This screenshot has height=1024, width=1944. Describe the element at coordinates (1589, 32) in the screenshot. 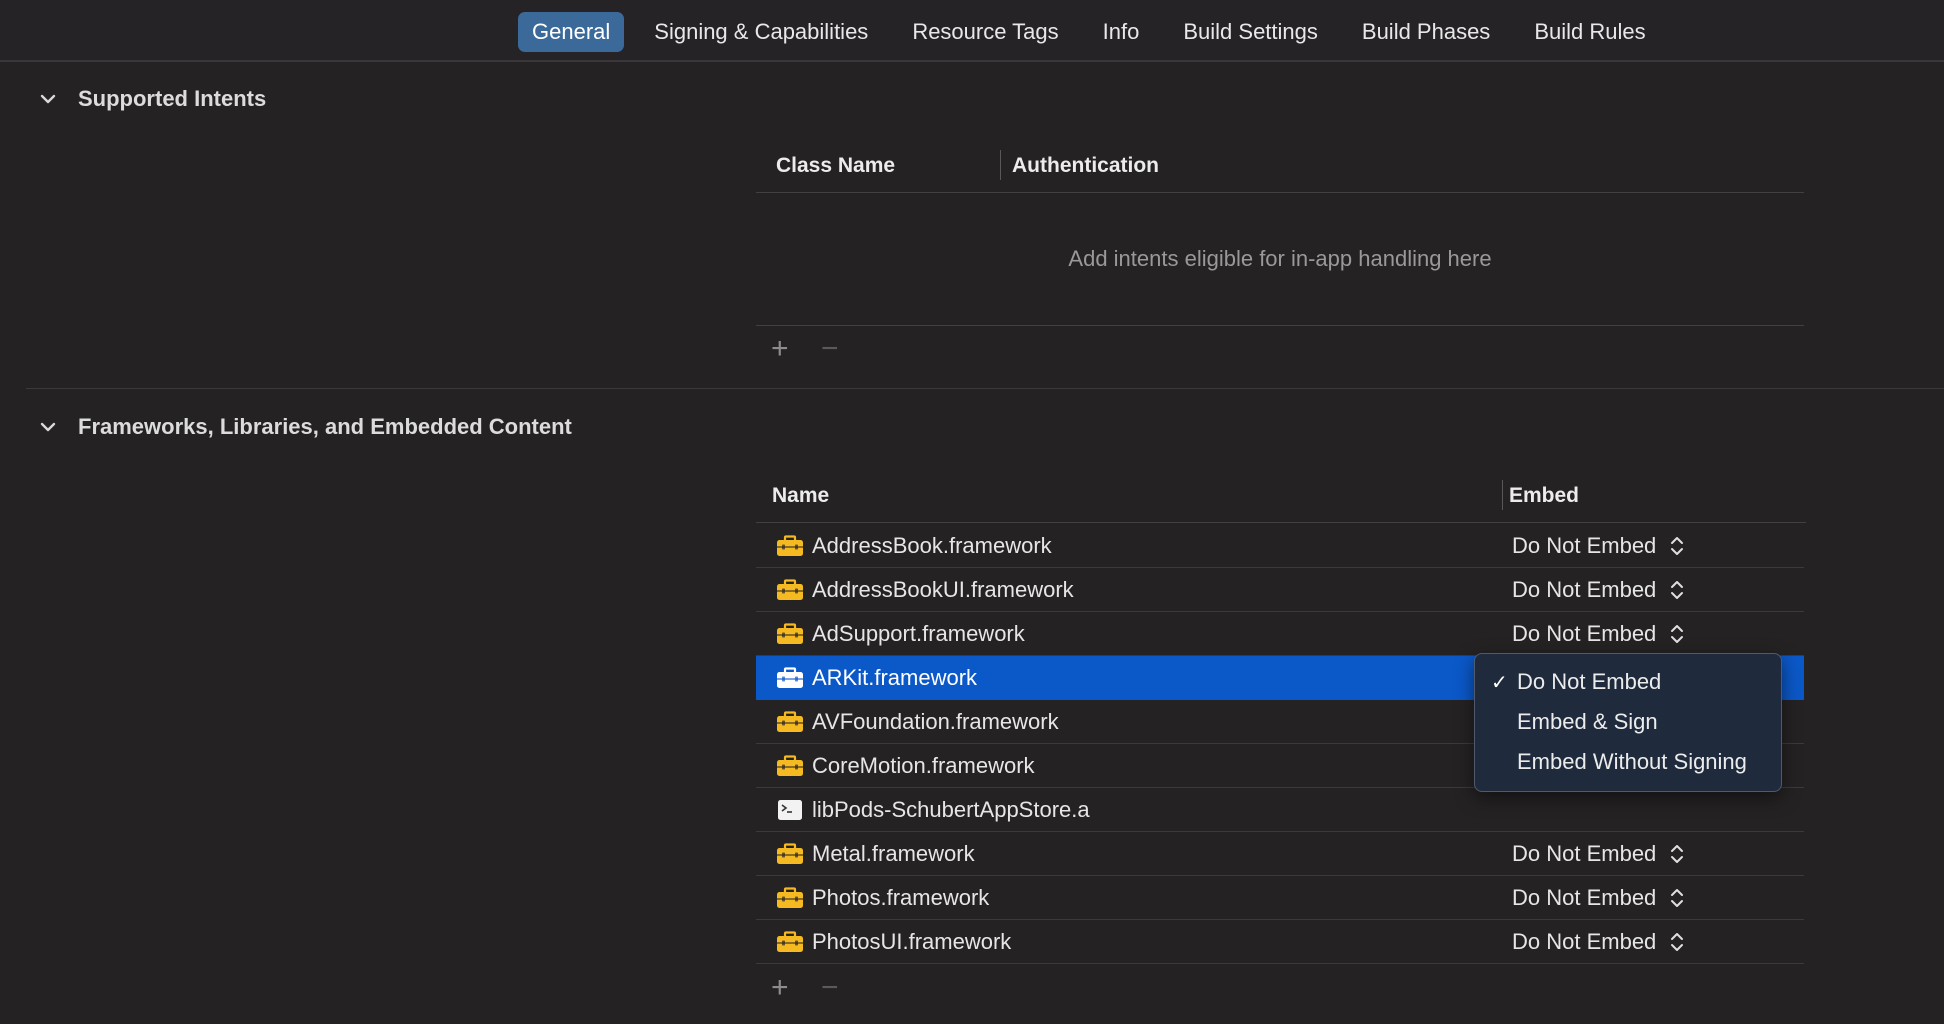

I see `tab-build-rules: Build Rules` at that location.